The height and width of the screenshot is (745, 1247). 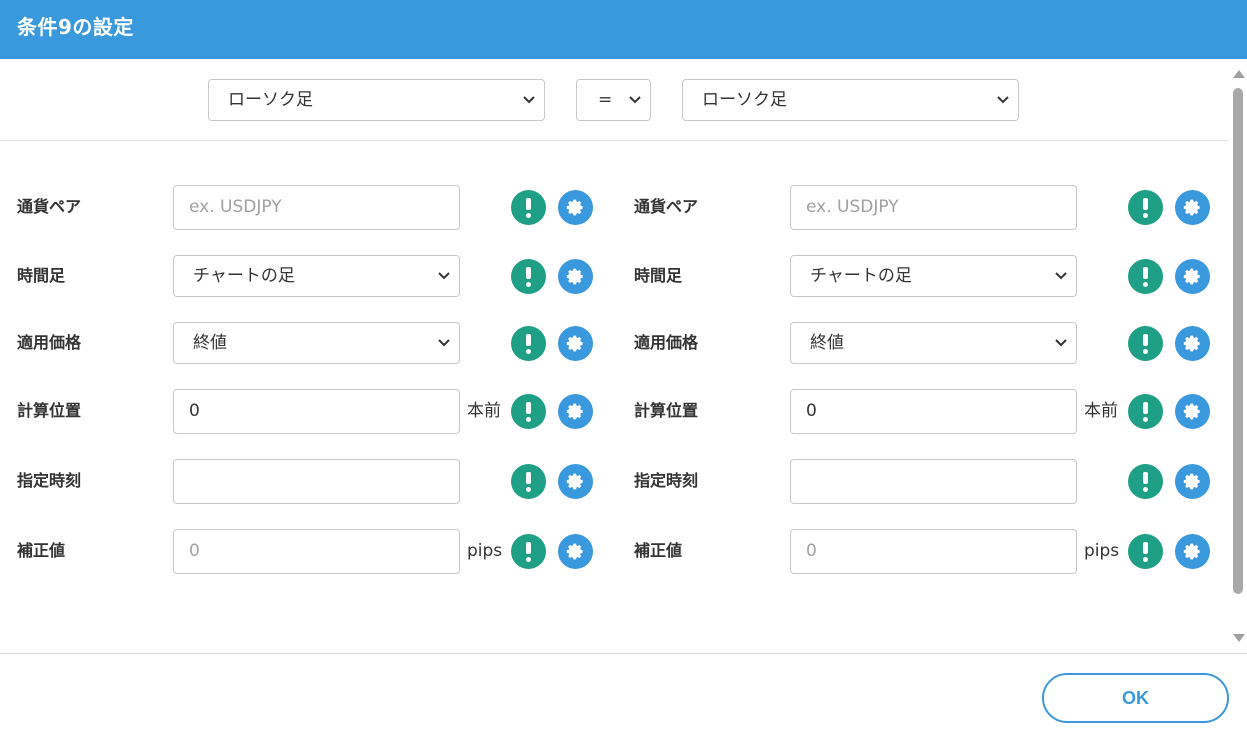 I want to click on right-offset-input: 0, so click(x=933, y=551).